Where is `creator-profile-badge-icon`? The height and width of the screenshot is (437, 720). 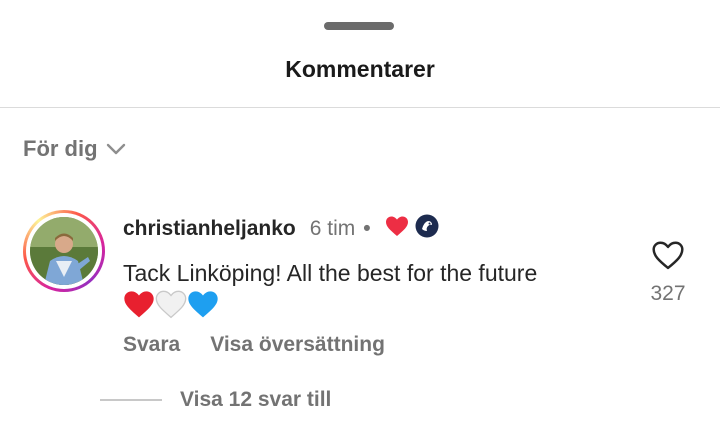
creator-profile-badge-icon is located at coordinates (427, 229).